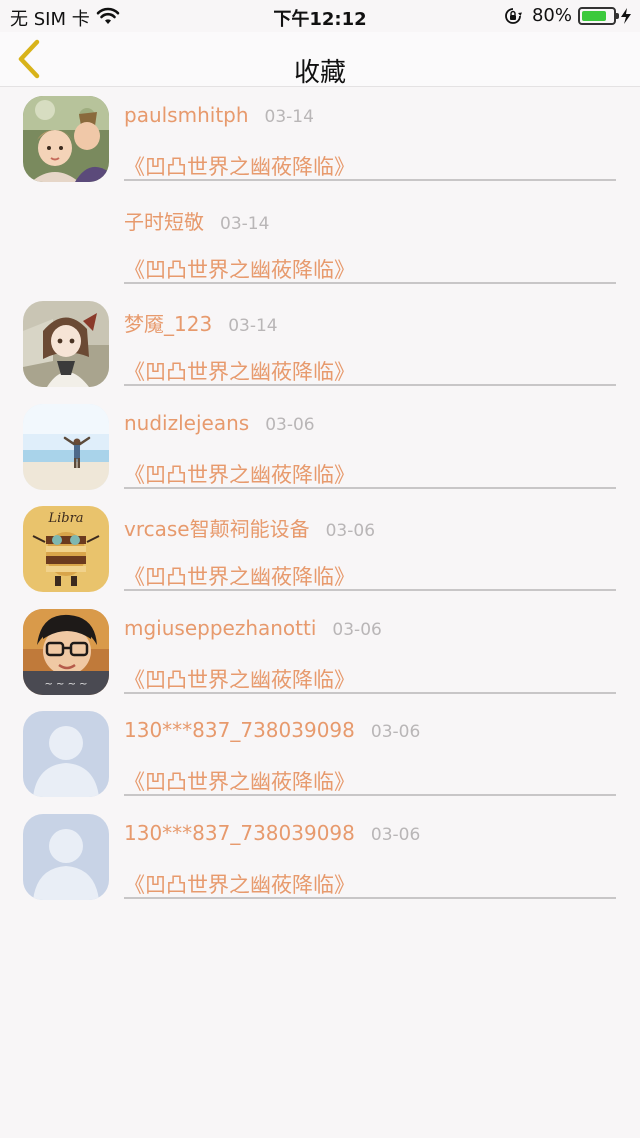  I want to click on avatar: ~ ~ ~ ~, so click(66, 651).